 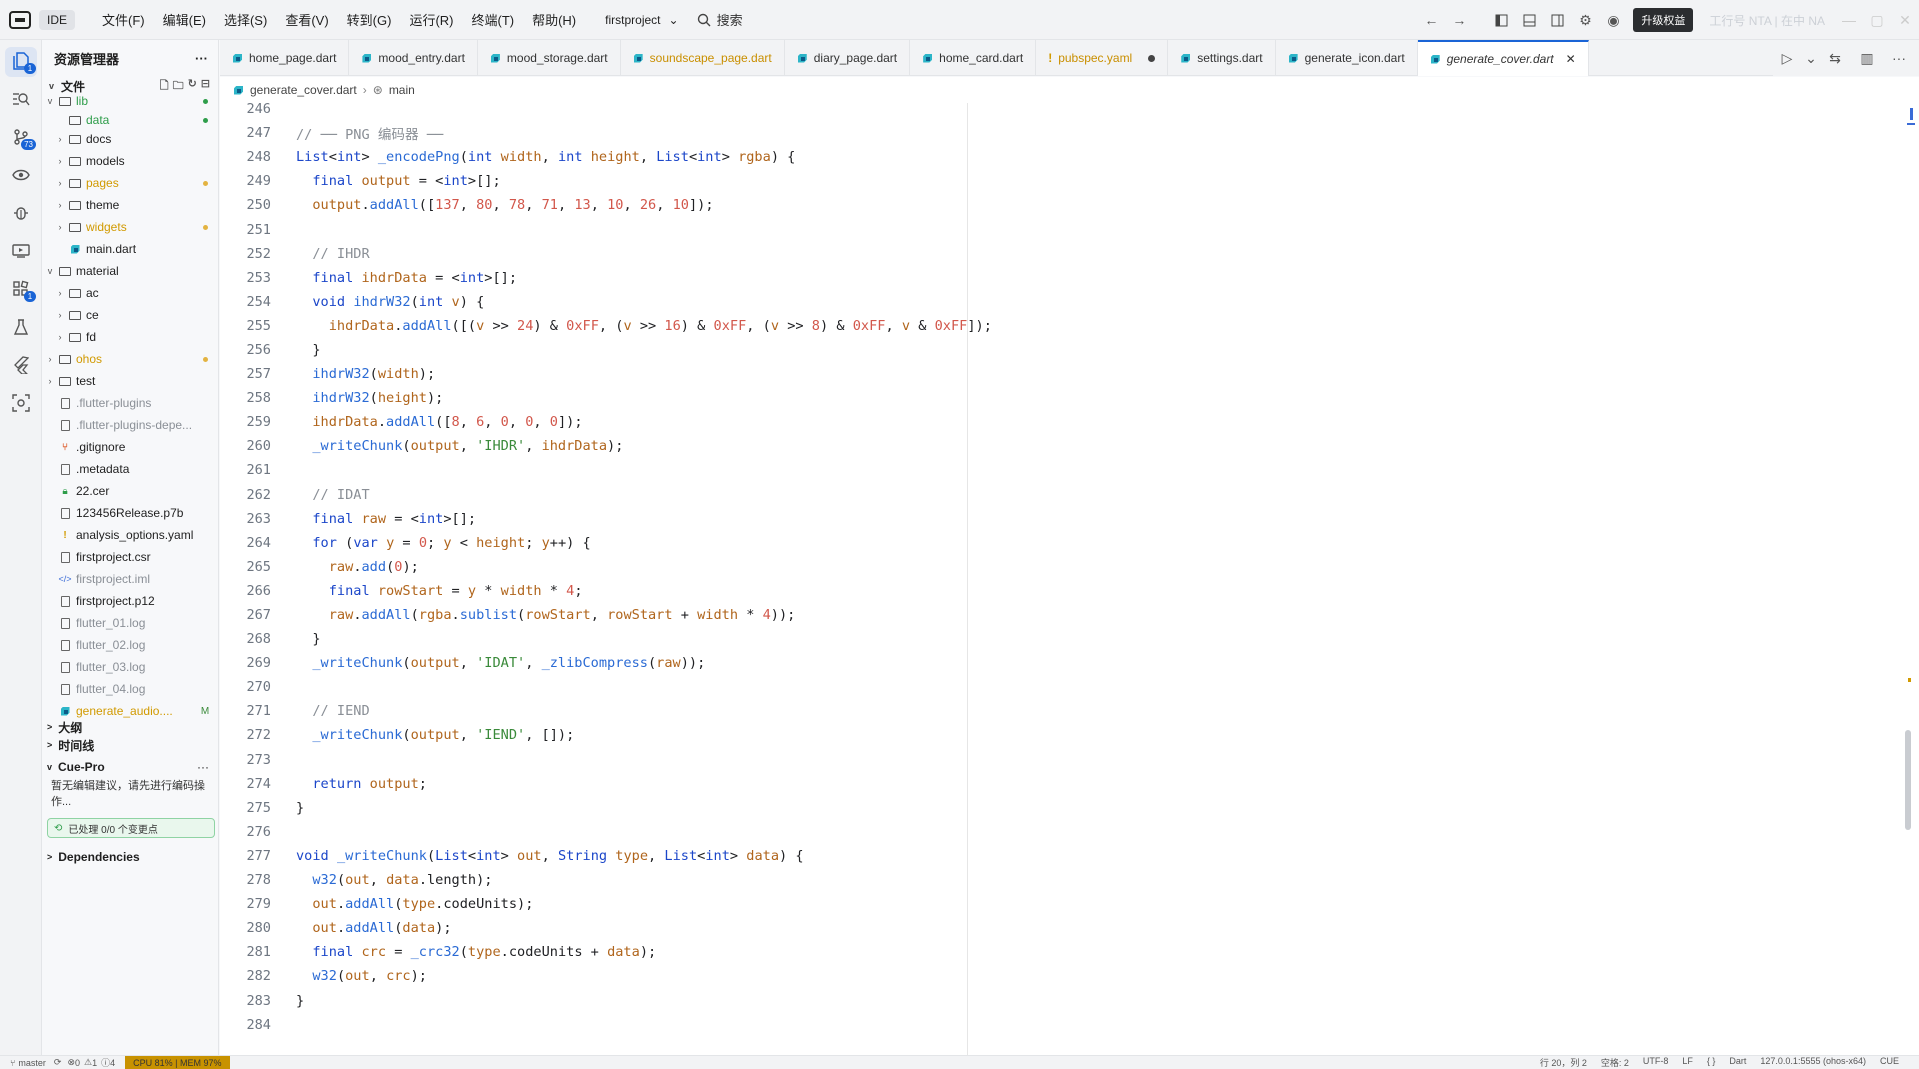 What do you see at coordinates (973, 58) in the screenshot?
I see `editor-tab: home_card.dart` at bounding box center [973, 58].